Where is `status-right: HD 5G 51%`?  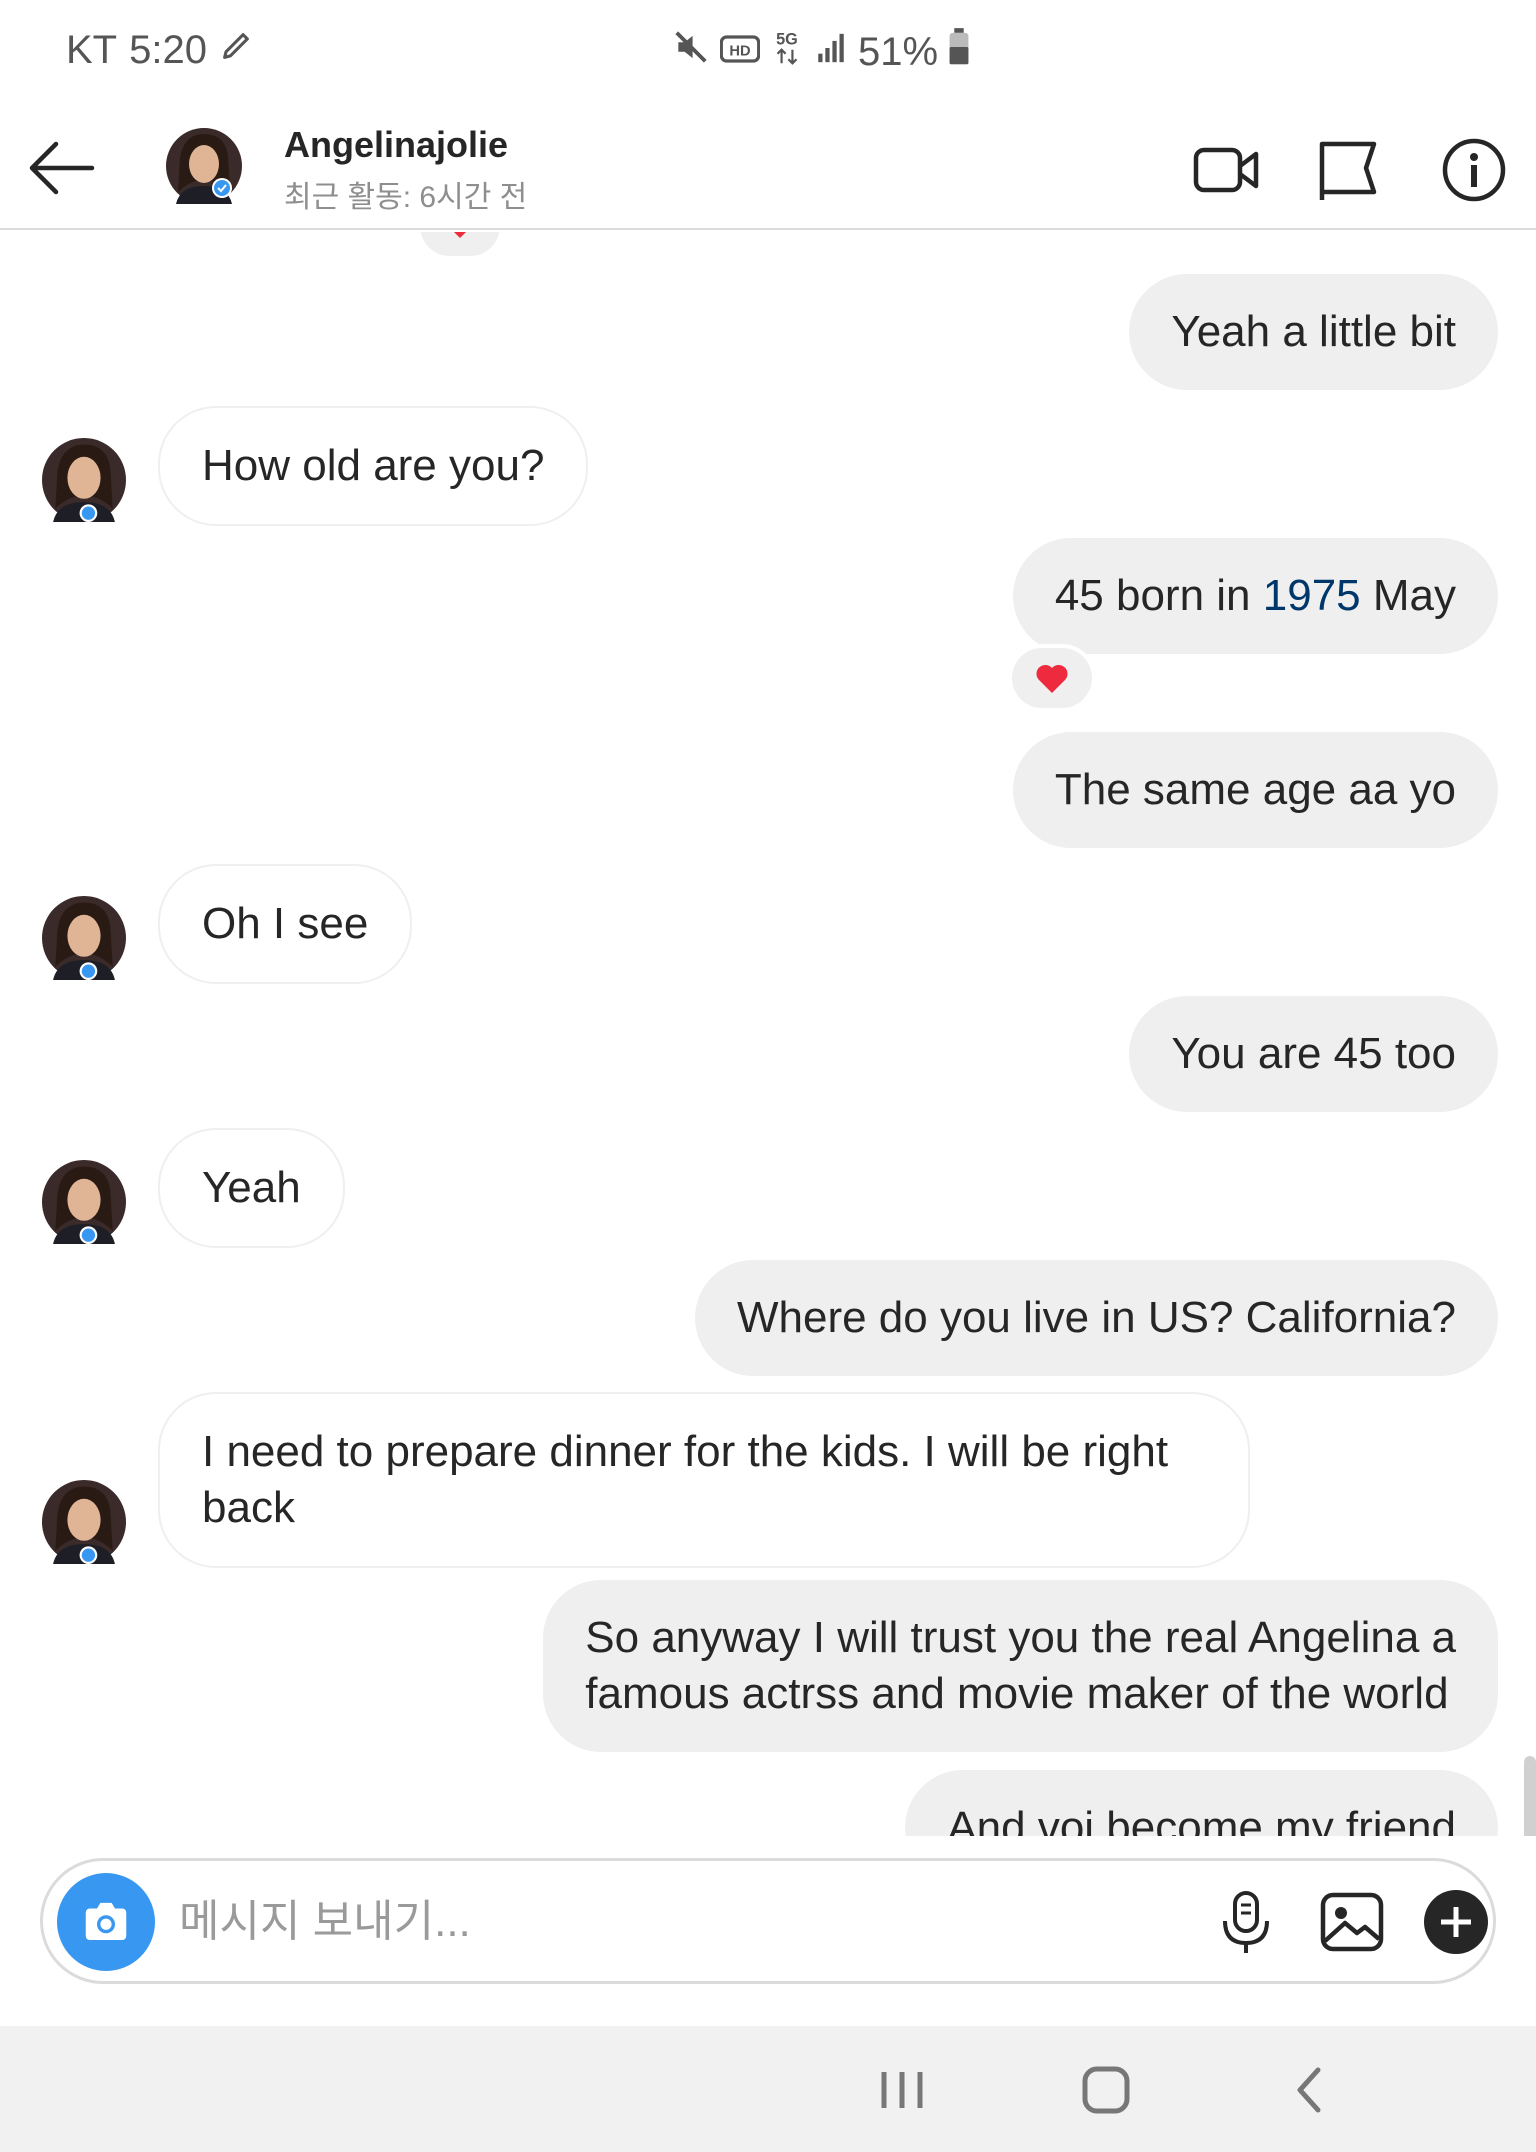
status-right: HD 5G 51% is located at coordinates (821, 52).